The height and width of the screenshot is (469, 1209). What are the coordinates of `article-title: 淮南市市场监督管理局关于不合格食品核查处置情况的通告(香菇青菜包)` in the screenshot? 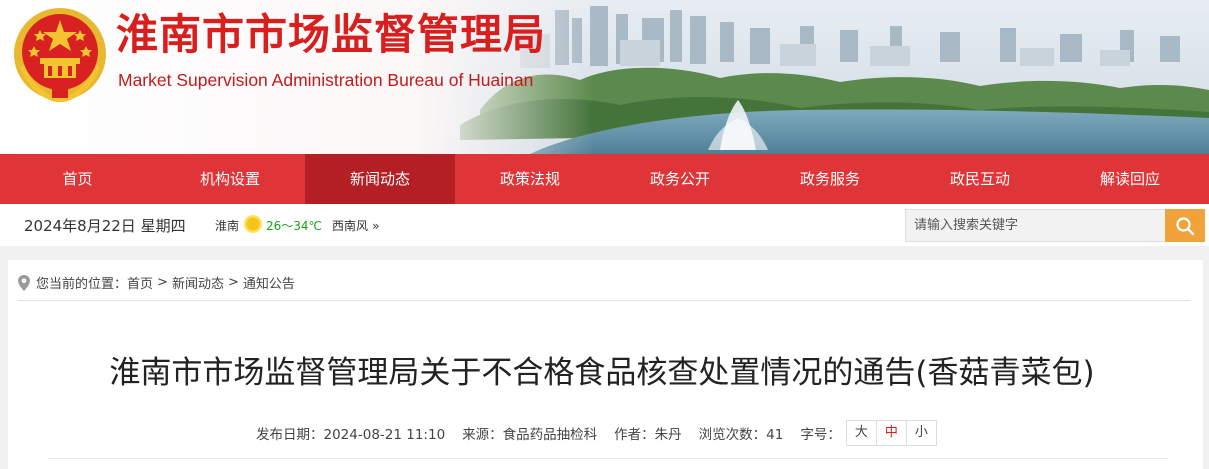 It's located at (602, 373).